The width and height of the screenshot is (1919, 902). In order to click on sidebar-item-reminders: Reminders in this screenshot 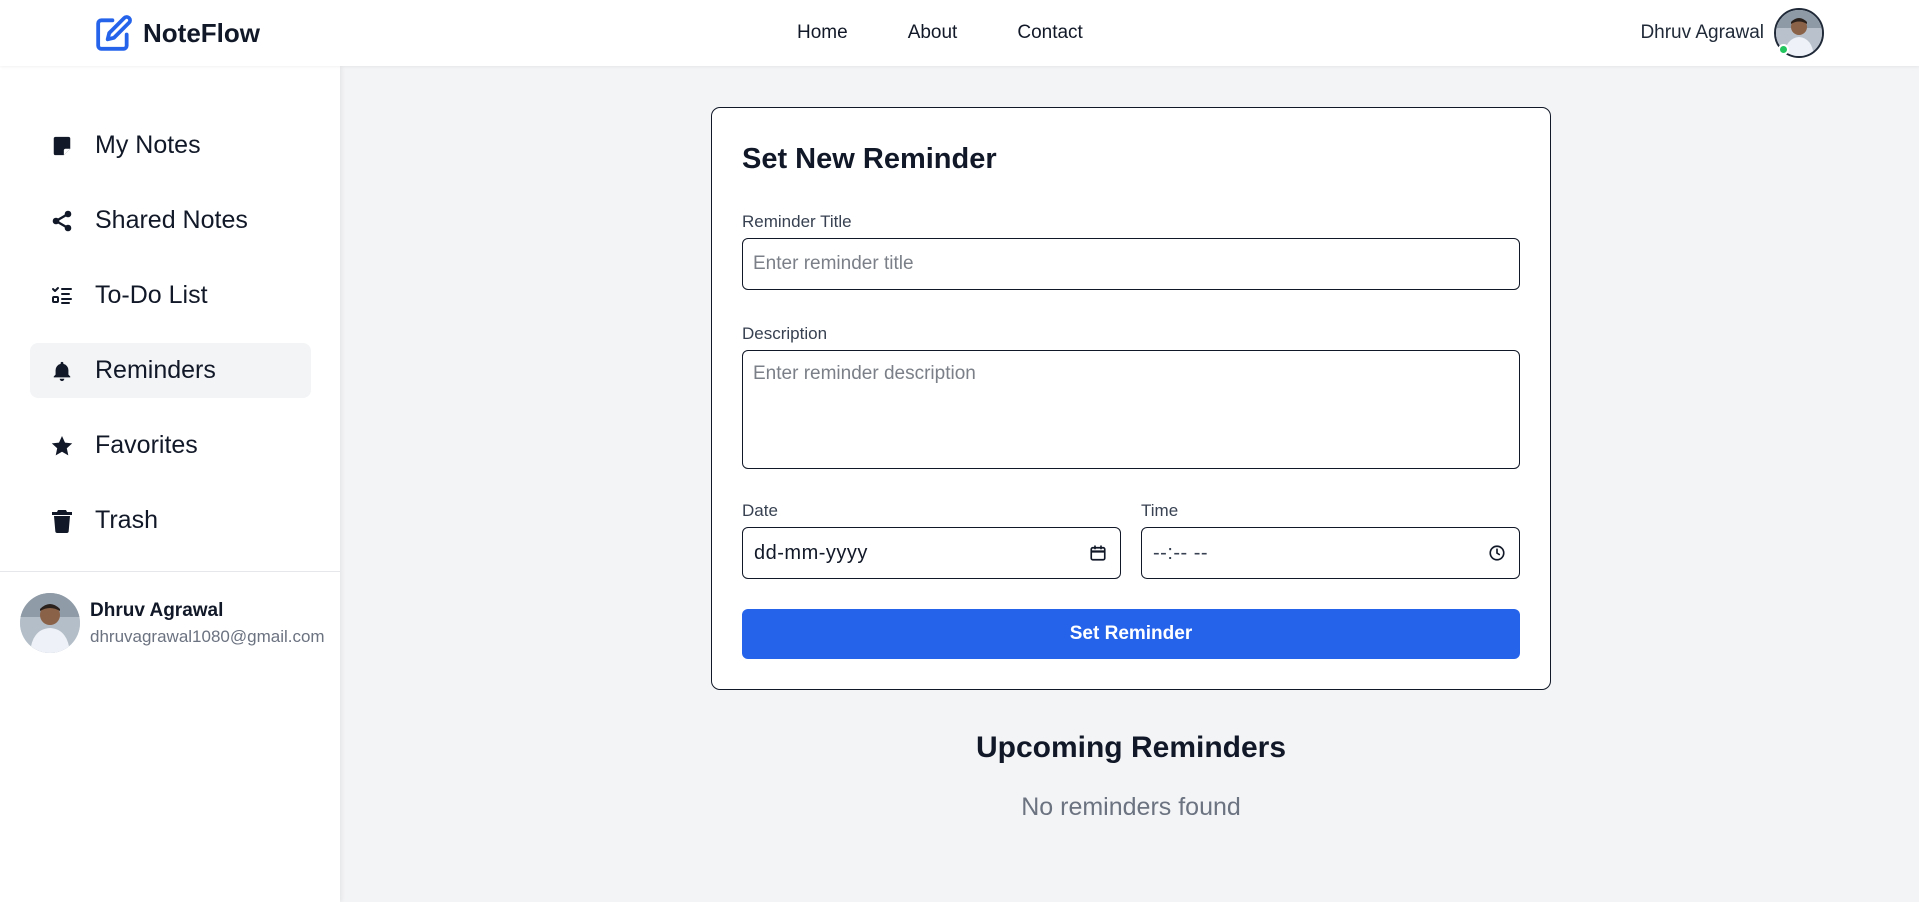, I will do `click(170, 370)`.